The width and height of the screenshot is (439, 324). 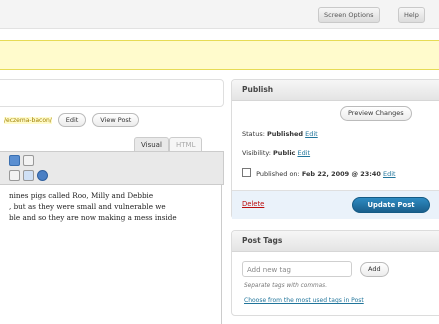 I want to click on visibility-value: Public, so click(x=284, y=153).